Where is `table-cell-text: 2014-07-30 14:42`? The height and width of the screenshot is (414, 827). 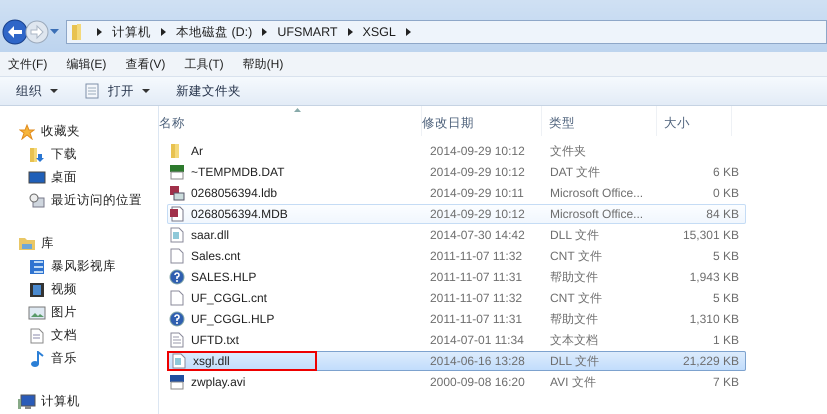
table-cell-text: 2014-07-30 14:42 is located at coordinates (478, 235).